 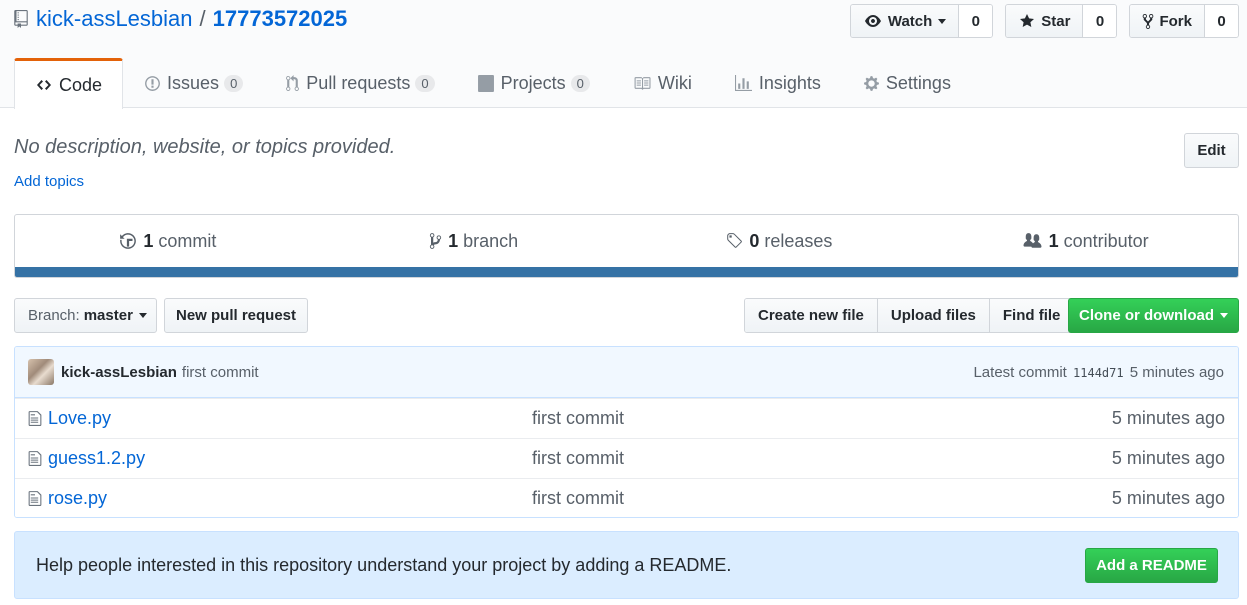 I want to click on projects-counter: 0, so click(x=580, y=83).